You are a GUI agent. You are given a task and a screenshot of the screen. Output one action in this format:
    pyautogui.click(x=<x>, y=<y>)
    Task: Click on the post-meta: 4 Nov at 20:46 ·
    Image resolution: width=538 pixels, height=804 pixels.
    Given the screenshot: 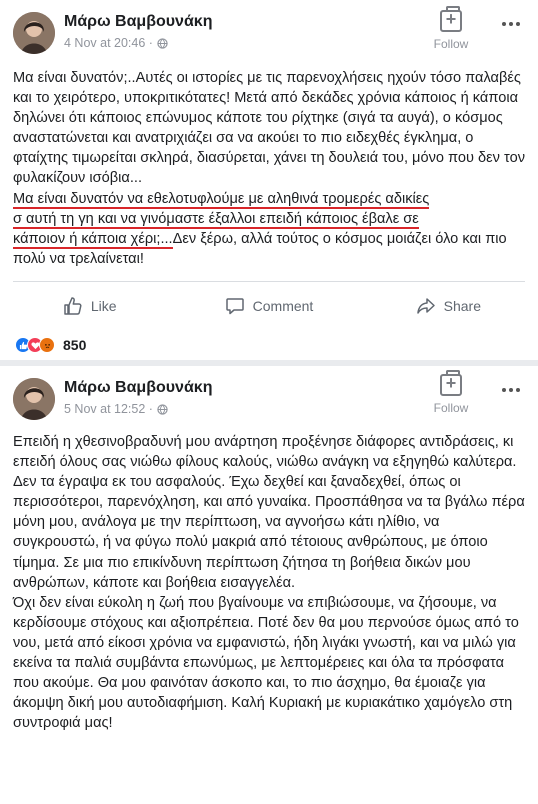 What is the action you would take?
    pyautogui.click(x=116, y=43)
    